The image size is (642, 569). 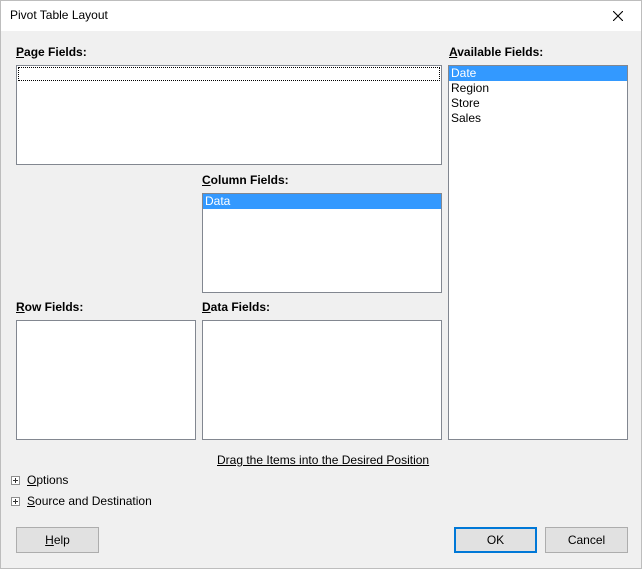 I want to click on source-destination-expander: Source and Destination, so click(x=81, y=501).